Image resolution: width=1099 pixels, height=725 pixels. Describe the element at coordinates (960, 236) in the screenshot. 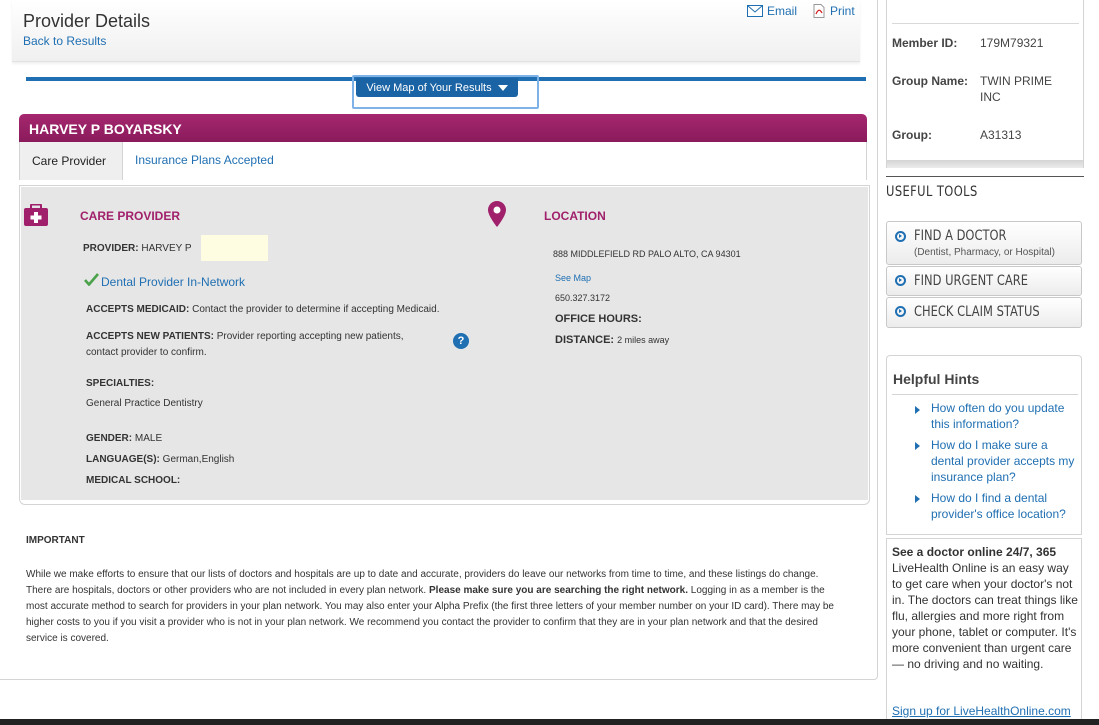

I see `find-doctor-label: FIND A DOCTOR` at that location.